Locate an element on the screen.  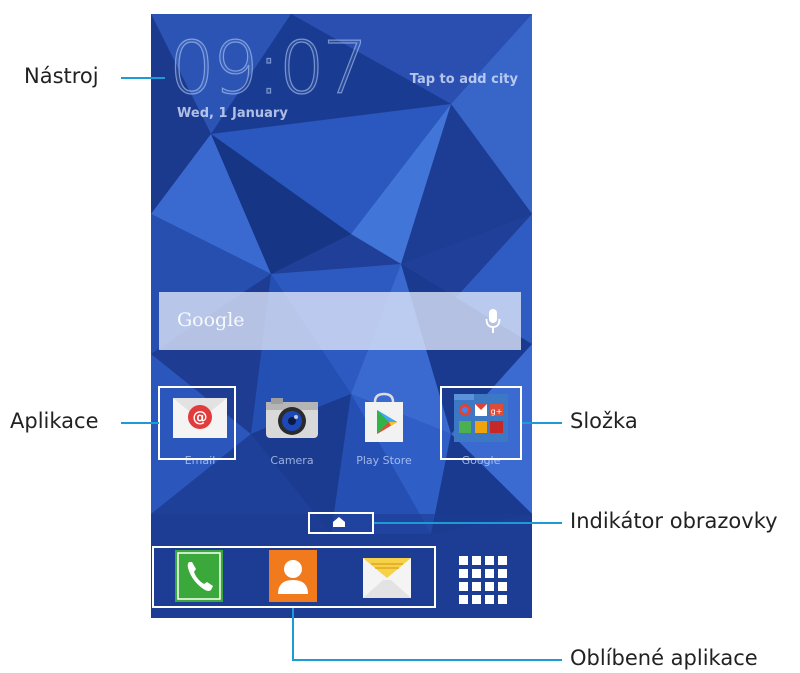
callout-widget: Nástroj is located at coordinates (61, 76).